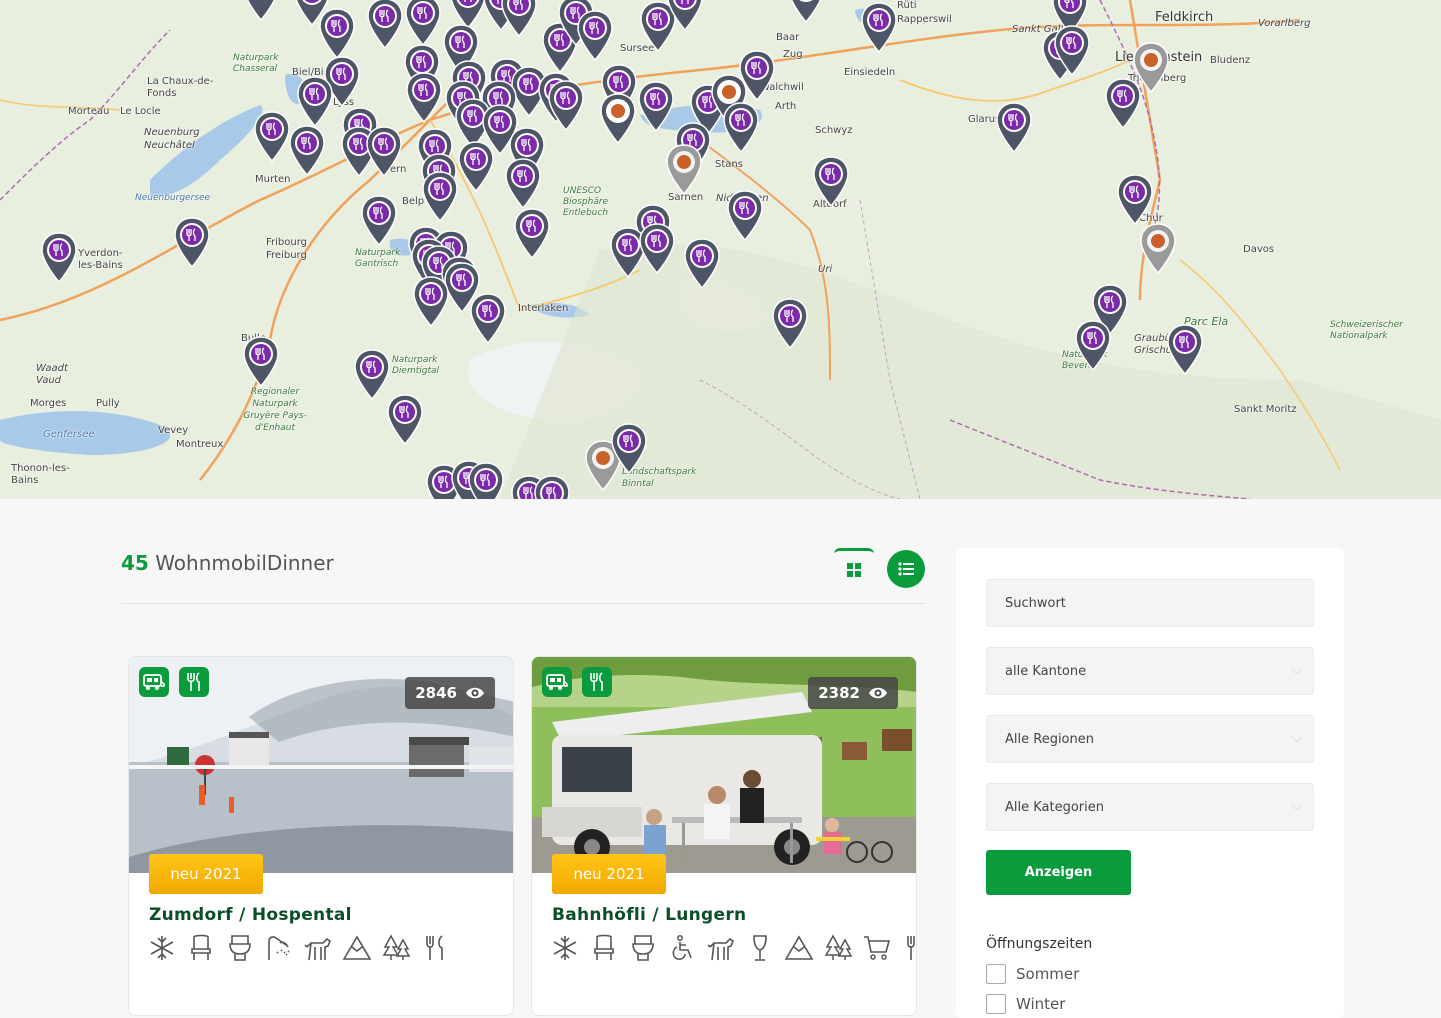  Describe the element at coordinates (724, 765) in the screenshot. I see `card-photo: 2382` at that location.